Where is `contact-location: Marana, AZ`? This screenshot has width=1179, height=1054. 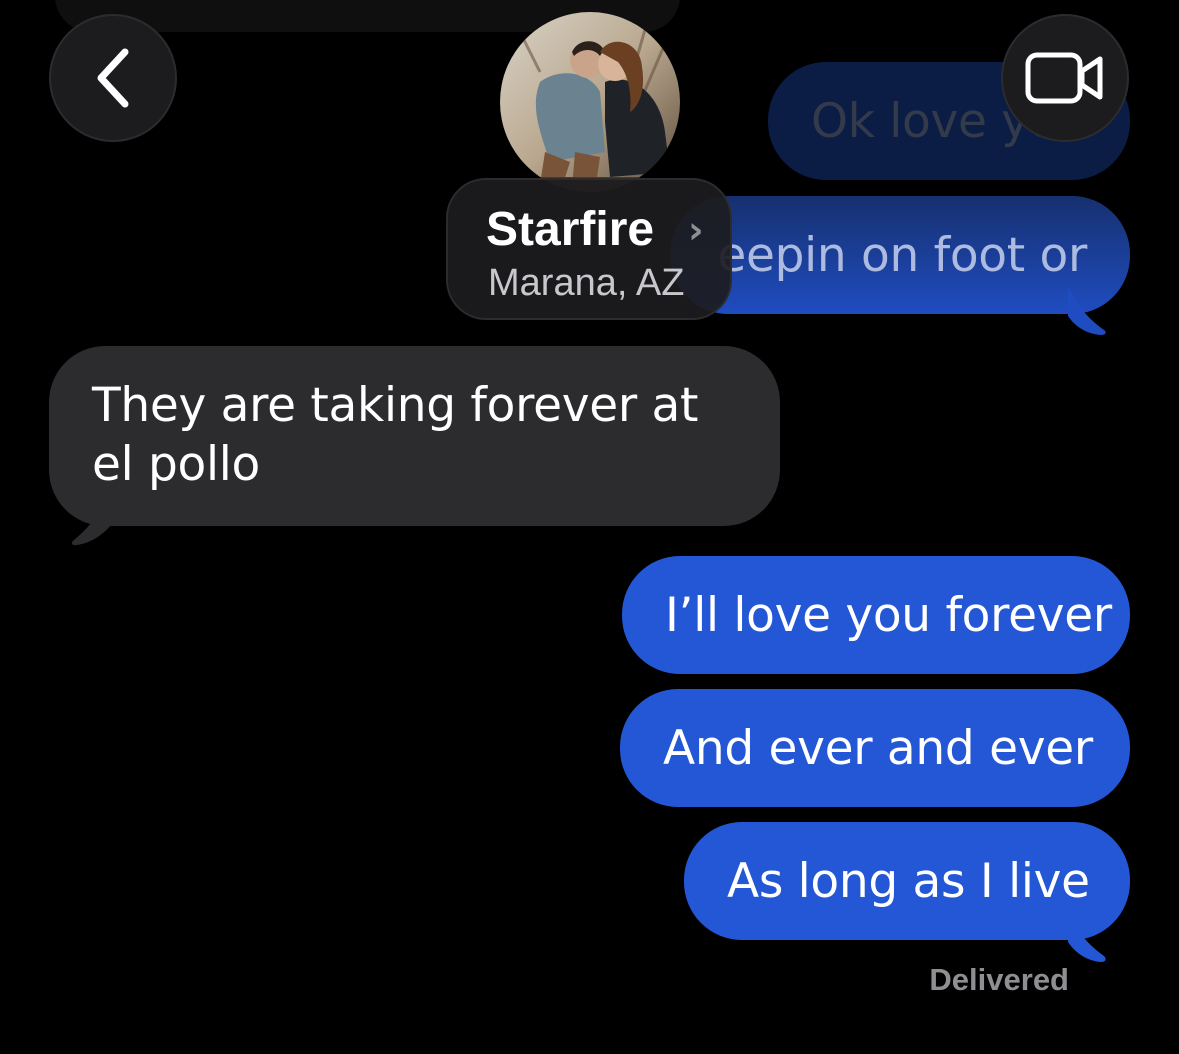
contact-location: Marana, AZ is located at coordinates (586, 283).